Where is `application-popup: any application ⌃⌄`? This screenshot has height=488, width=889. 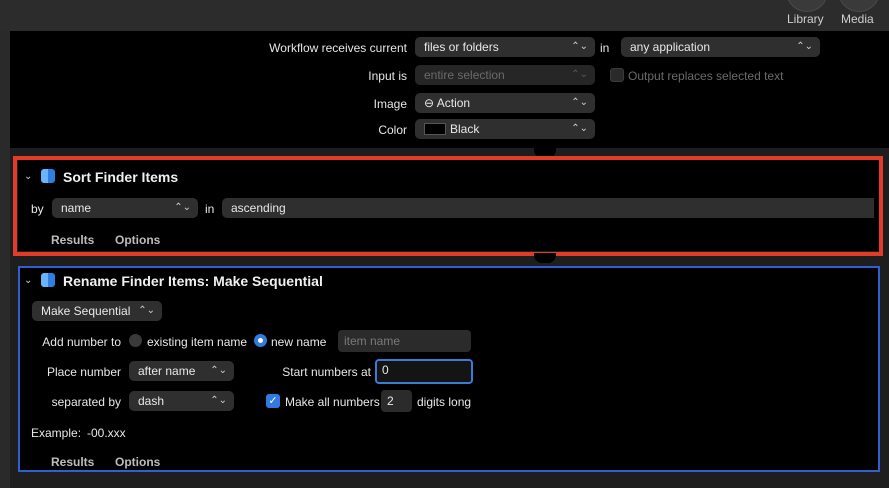 application-popup: any application ⌃⌄ is located at coordinates (720, 47).